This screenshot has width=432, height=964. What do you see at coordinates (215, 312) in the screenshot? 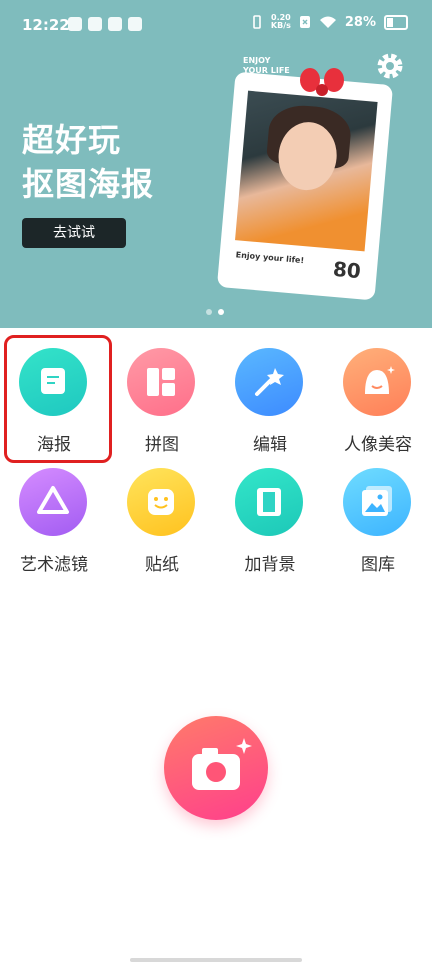
I see `banner-page-indicator` at bounding box center [215, 312].